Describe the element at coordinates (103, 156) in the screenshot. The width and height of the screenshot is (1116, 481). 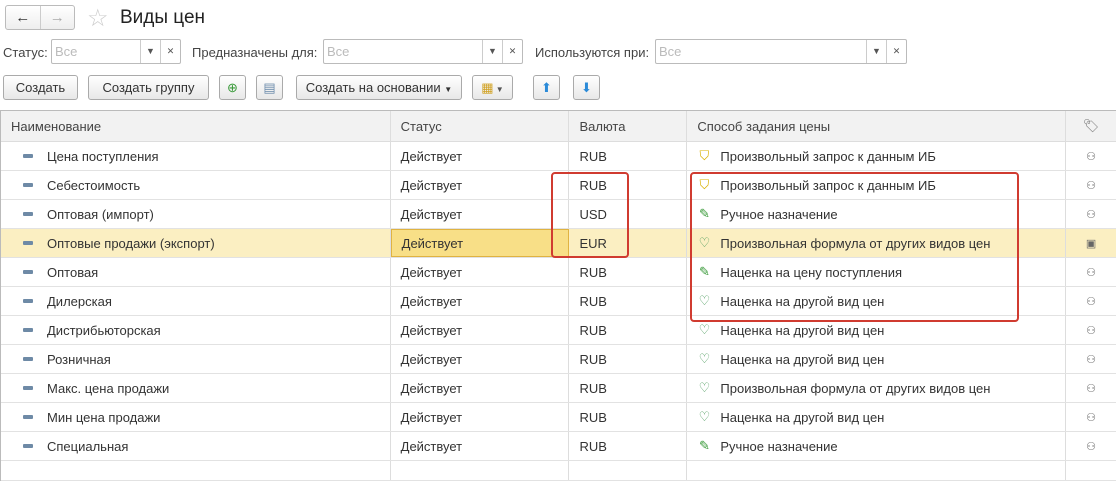
I see `name-text: Цена поступления` at that location.